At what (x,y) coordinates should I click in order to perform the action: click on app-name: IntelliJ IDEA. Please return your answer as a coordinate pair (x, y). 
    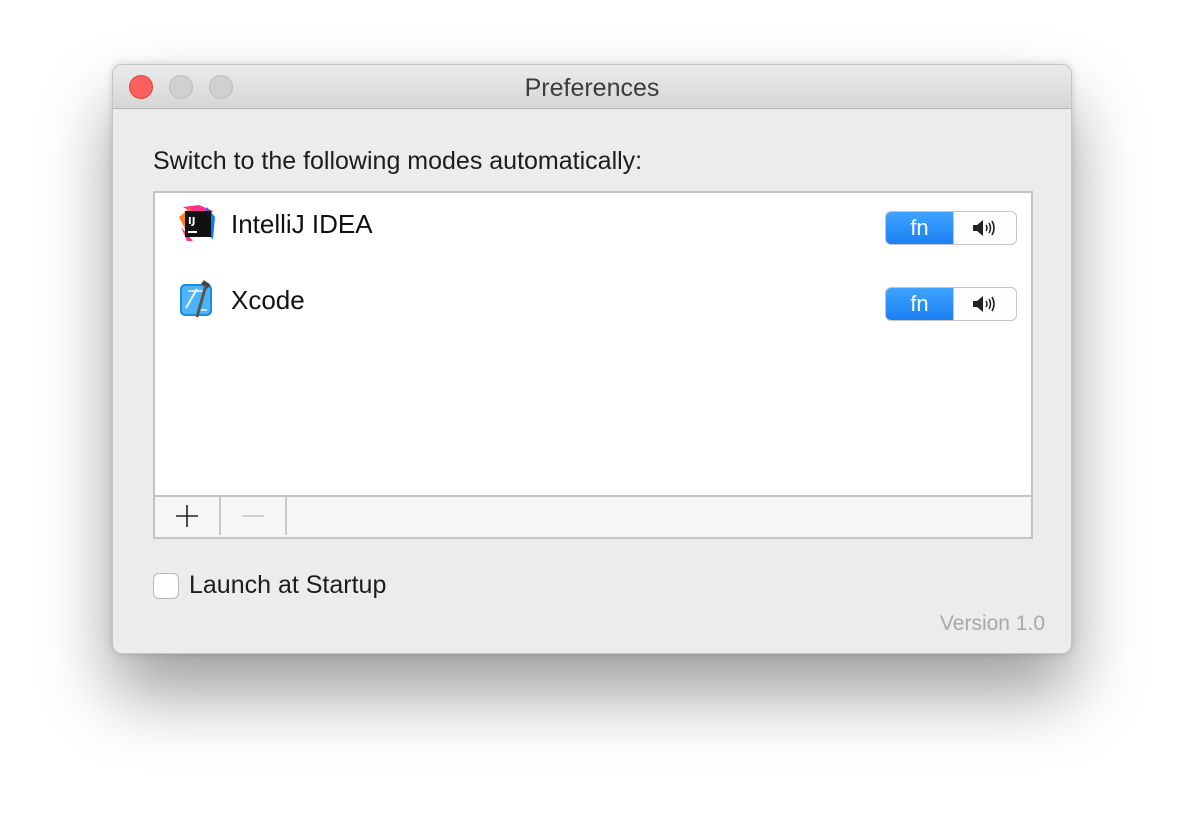
    Looking at the image, I should click on (302, 224).